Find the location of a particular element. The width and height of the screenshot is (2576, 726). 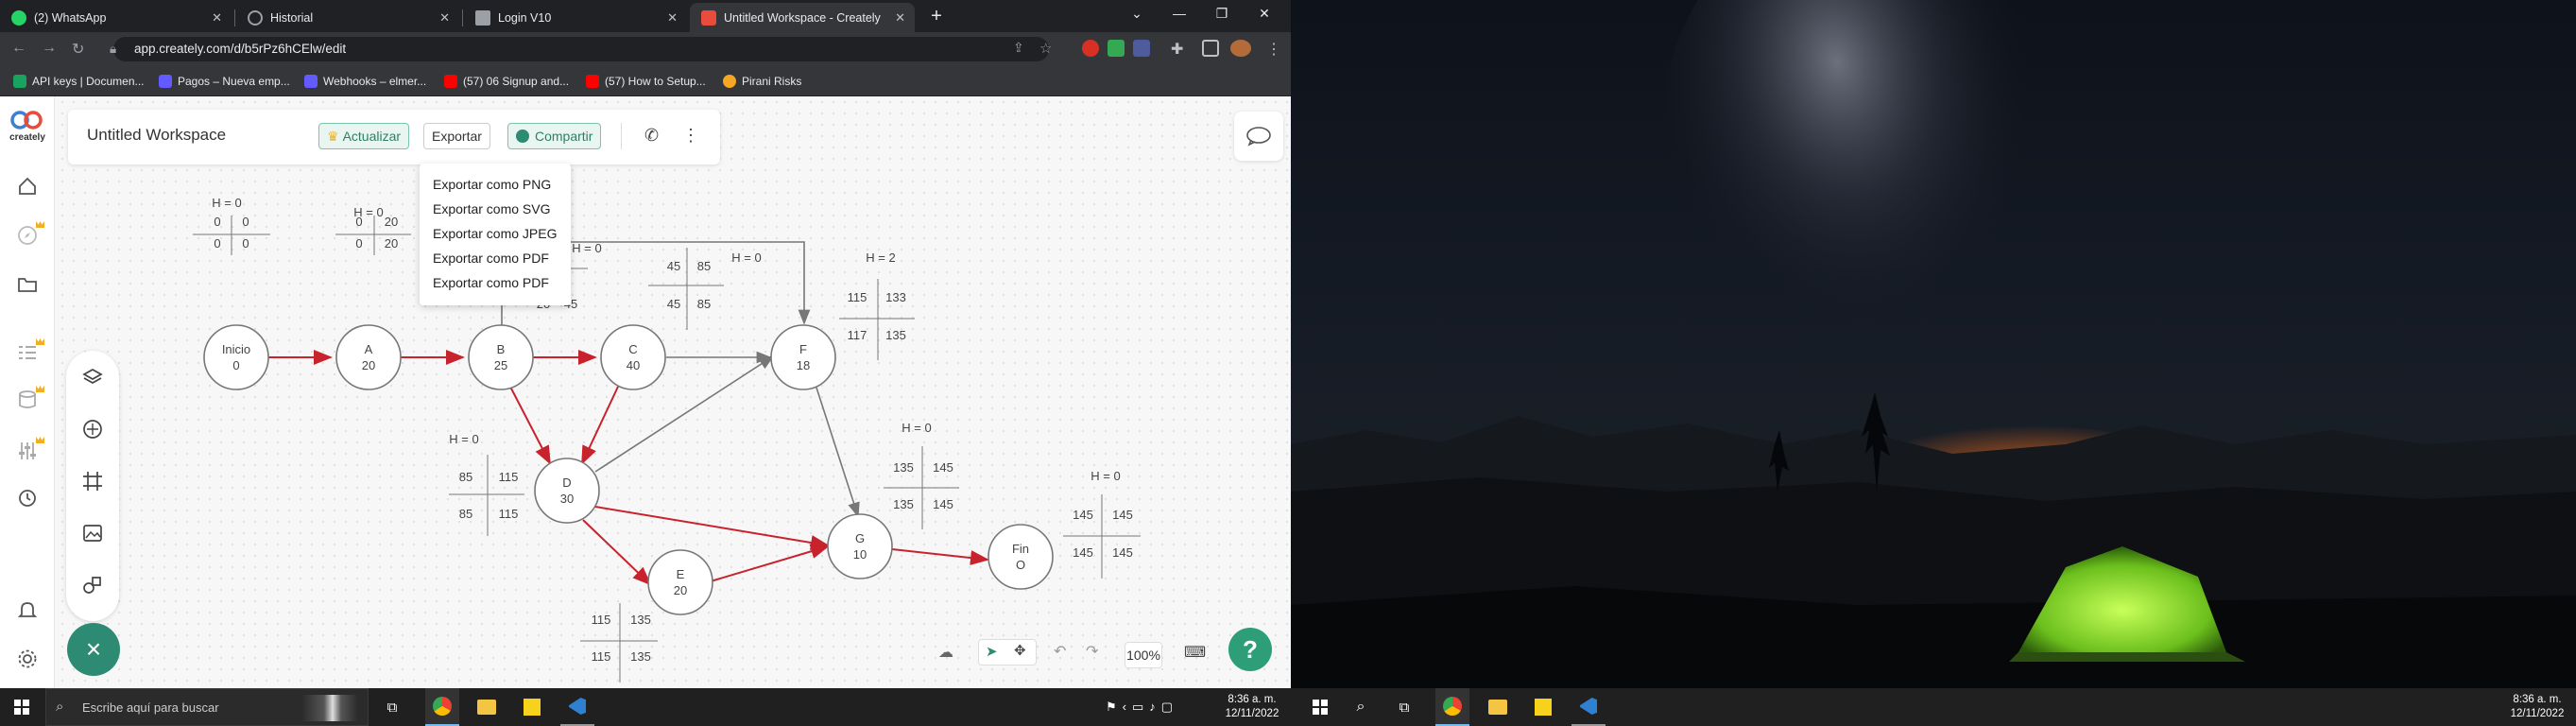

close-window-button: ✕ is located at coordinates (1264, 14).